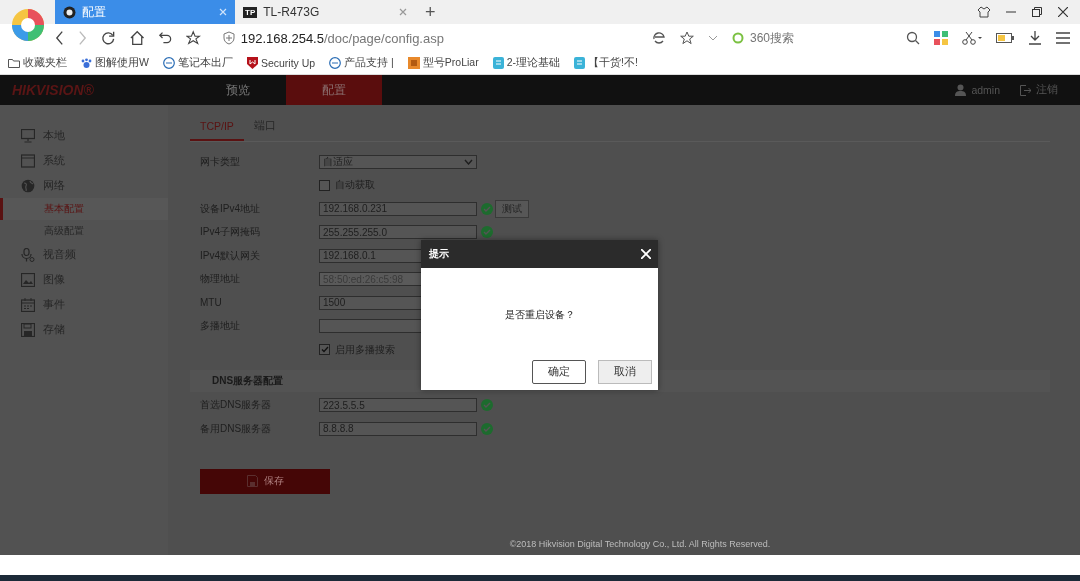 The height and width of the screenshot is (581, 1080). Describe the element at coordinates (281, 63) in the screenshot. I see `bookmark: Security Up` at that location.